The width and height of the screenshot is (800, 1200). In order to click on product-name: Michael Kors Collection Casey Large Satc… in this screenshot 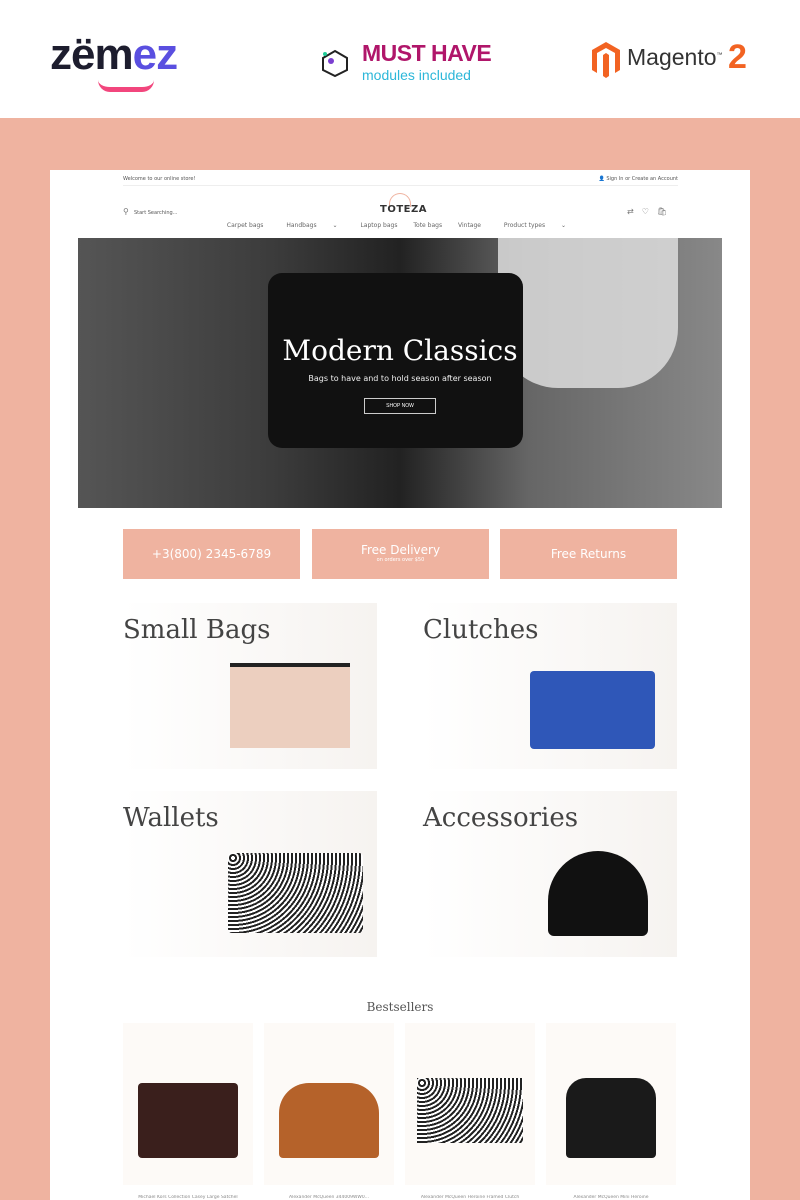, I will do `click(188, 1197)`.